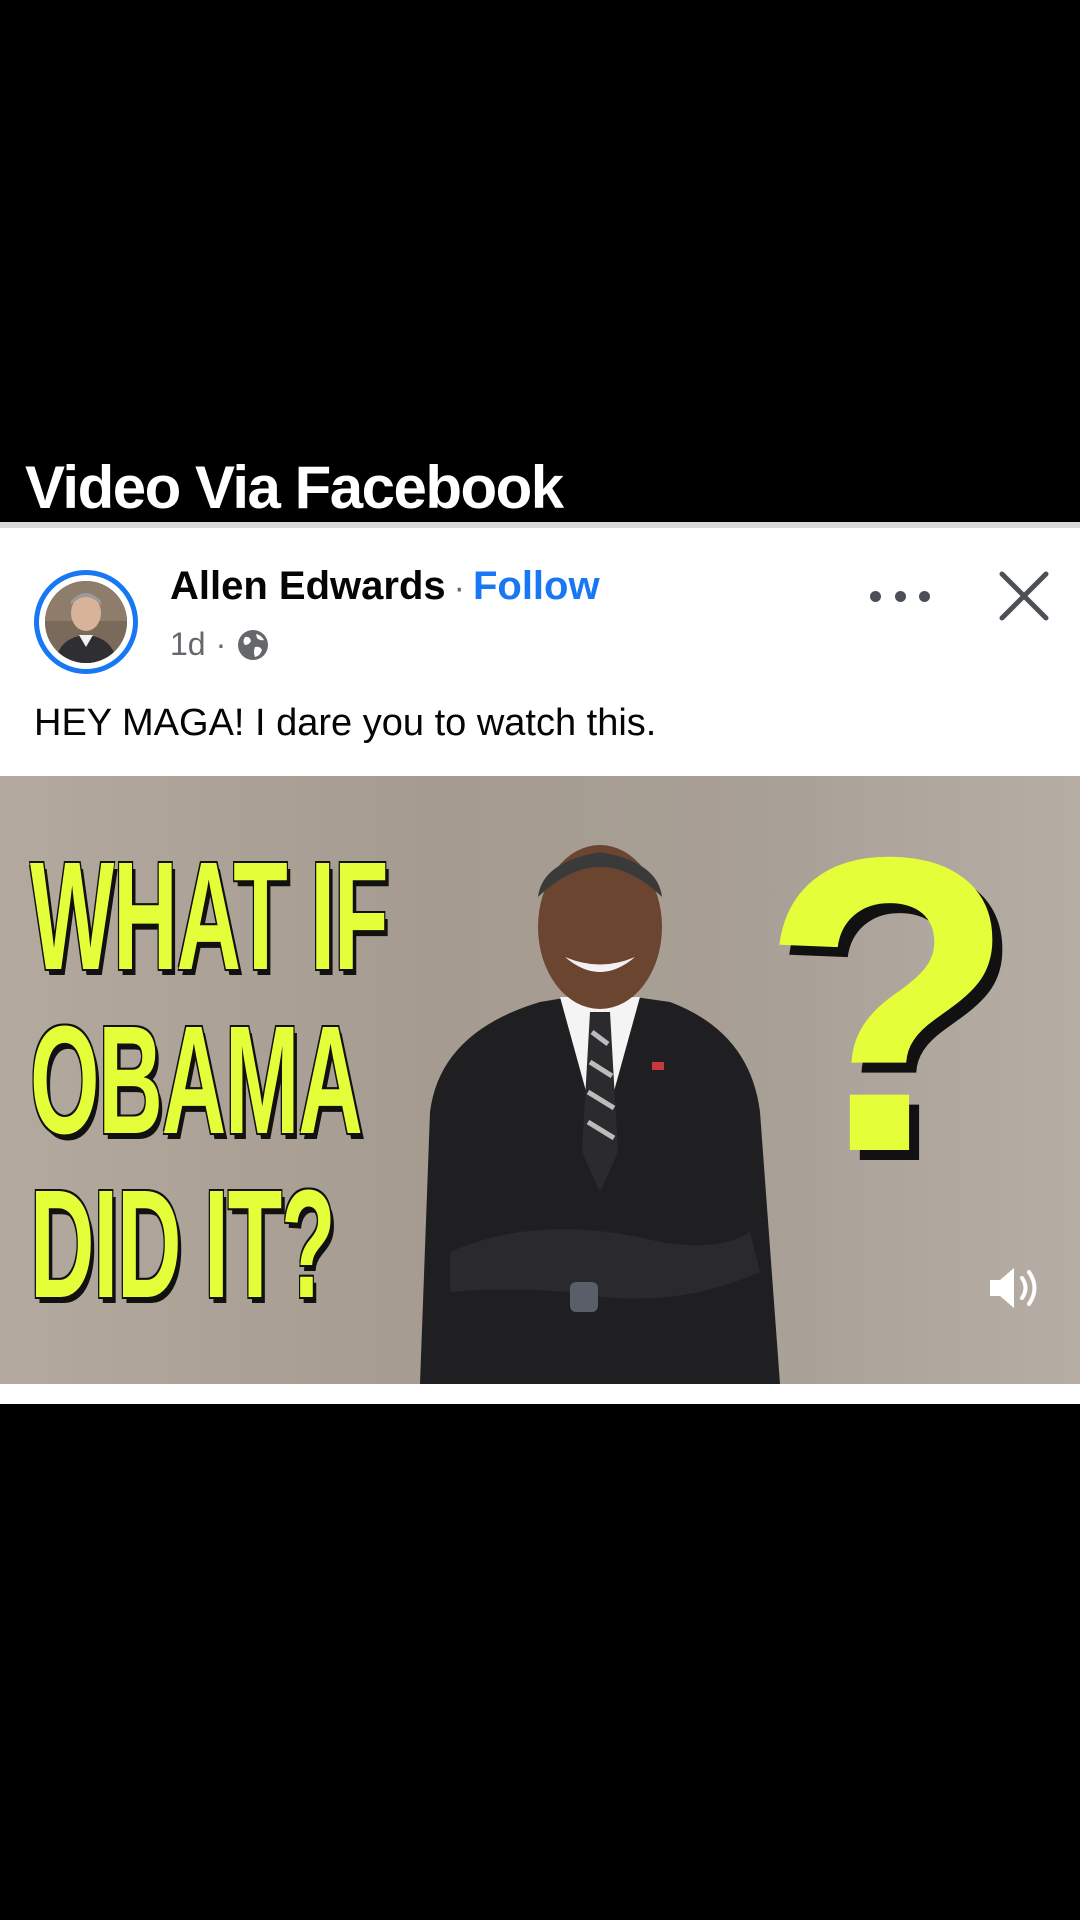 This screenshot has width=1080, height=1920. I want to click on post-meta: 1d ·, so click(220, 644).